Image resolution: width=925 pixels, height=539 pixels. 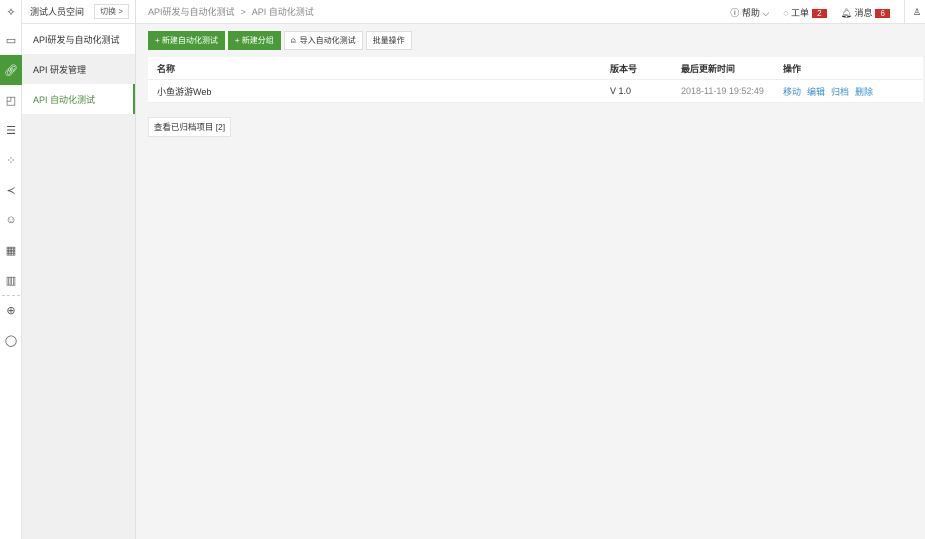 I want to click on col-updated: 最后更新时间, so click(x=708, y=68).